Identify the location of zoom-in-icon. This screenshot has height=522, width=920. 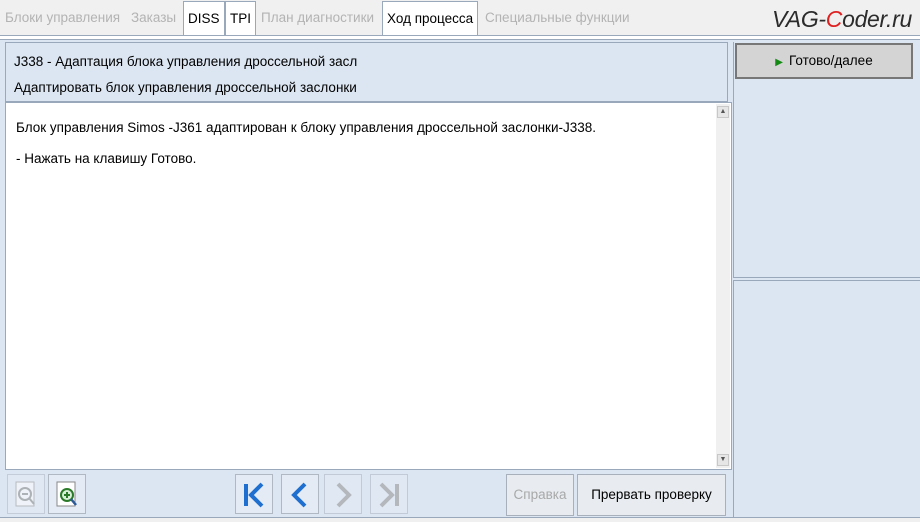
(66, 494).